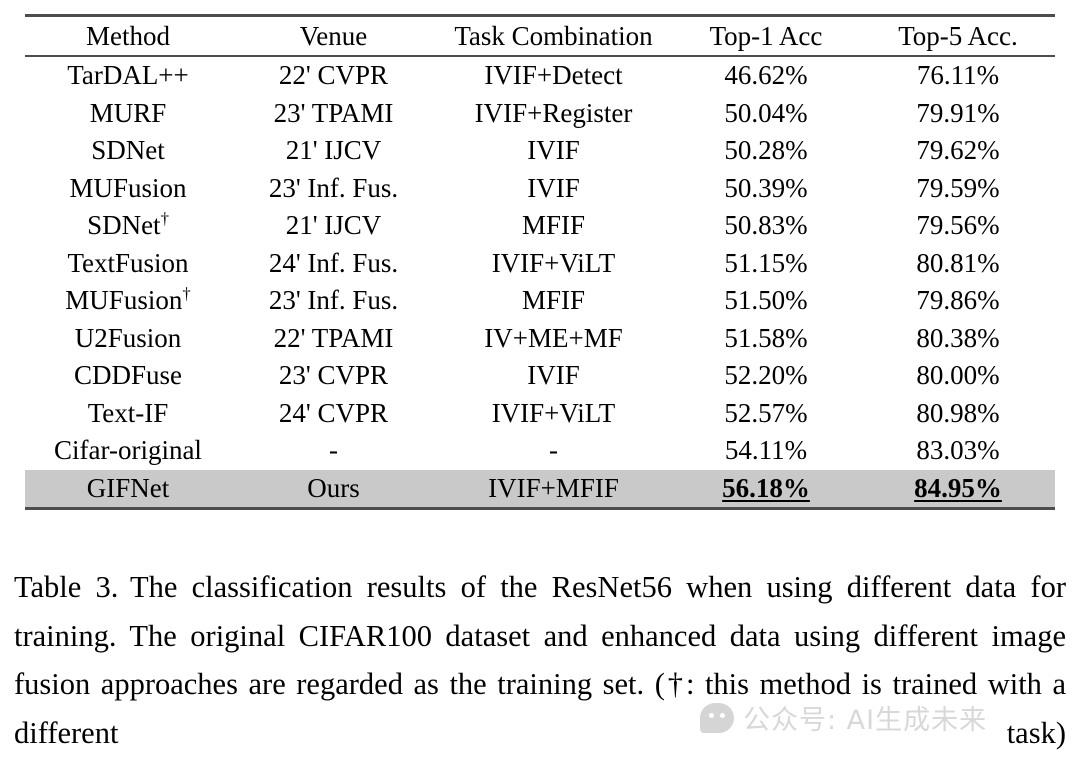 The width and height of the screenshot is (1080, 767). Describe the element at coordinates (766, 112) in the screenshot. I see `cell-top1-acc: 50.04%` at that location.